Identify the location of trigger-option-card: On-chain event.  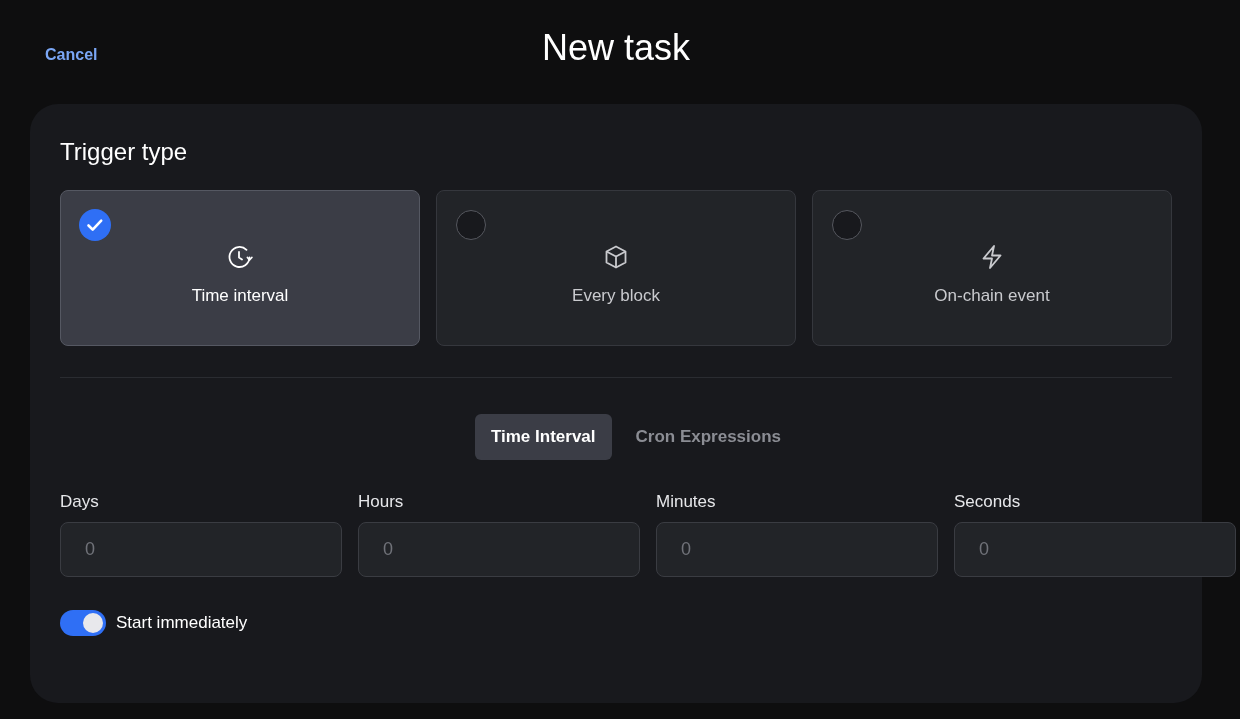
(992, 268).